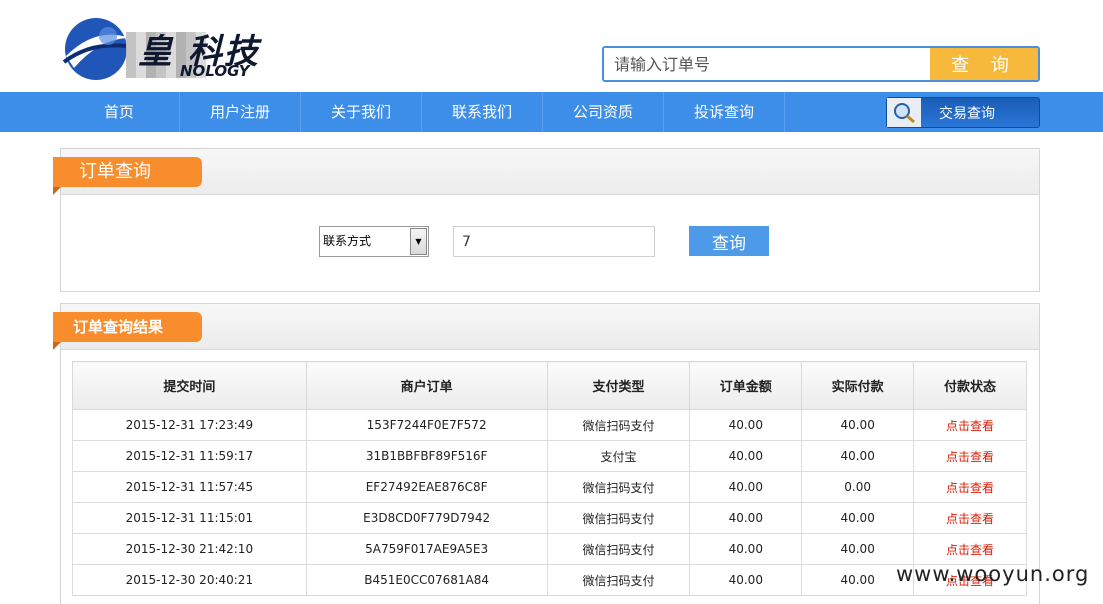  What do you see at coordinates (554, 241) in the screenshot?
I see `query-value-input` at bounding box center [554, 241].